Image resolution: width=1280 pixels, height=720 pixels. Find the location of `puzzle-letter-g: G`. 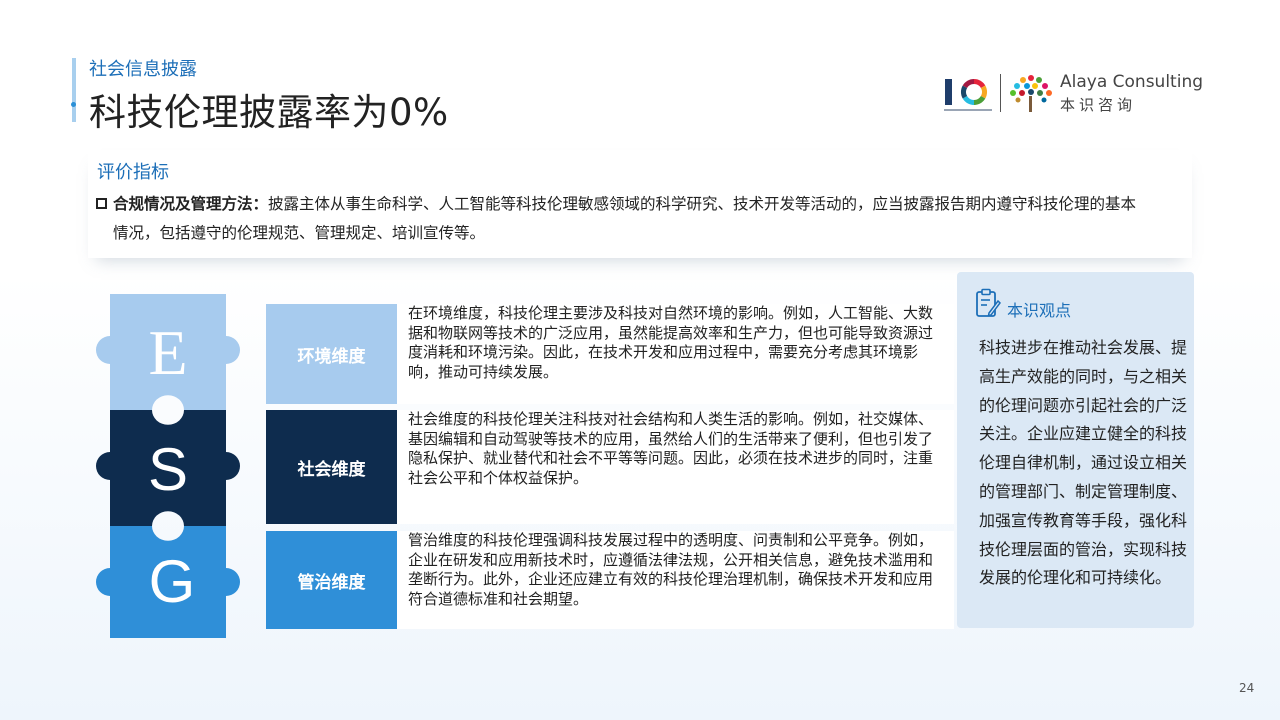

puzzle-letter-g: G is located at coordinates (172, 581).